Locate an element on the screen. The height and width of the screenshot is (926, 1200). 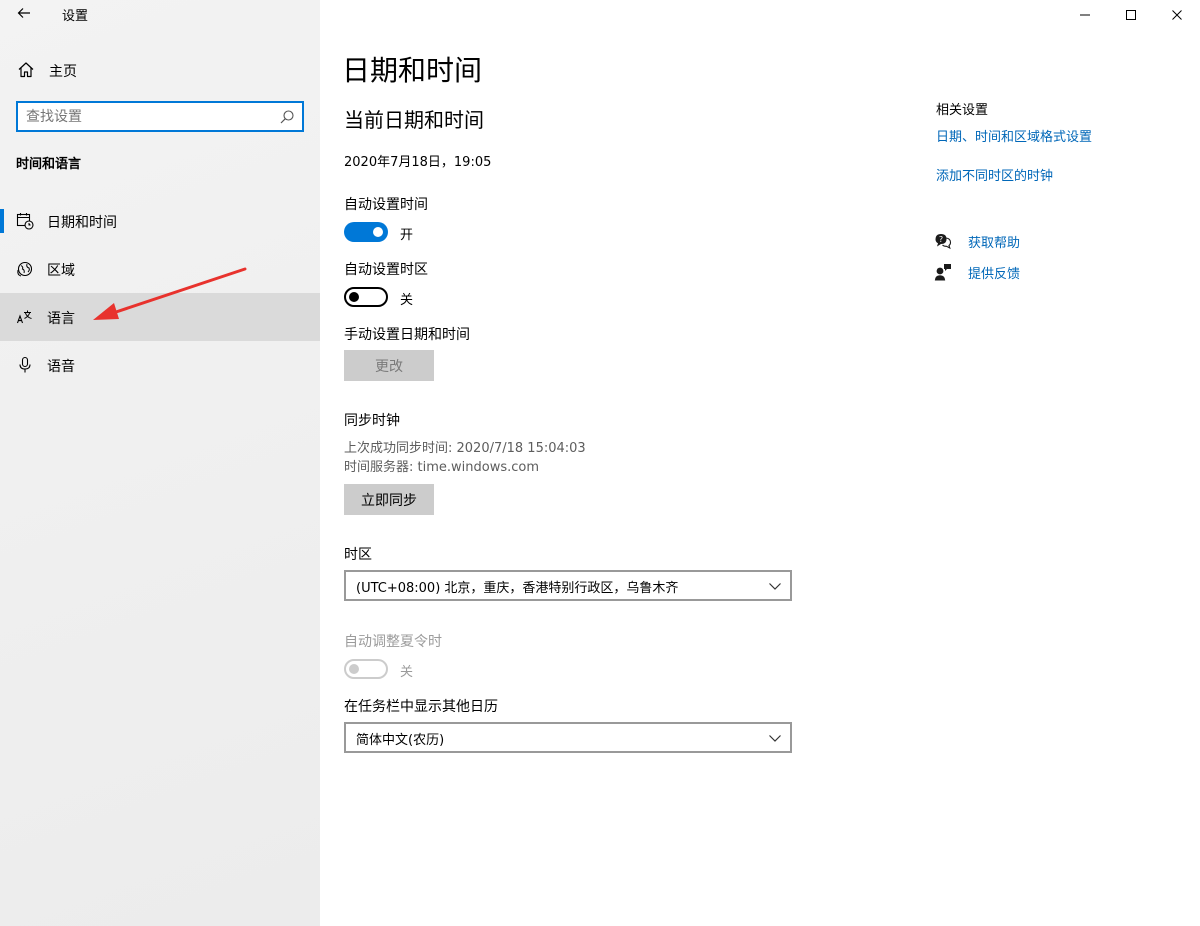
dst-label: 自动调整夏令时 is located at coordinates (393, 642).